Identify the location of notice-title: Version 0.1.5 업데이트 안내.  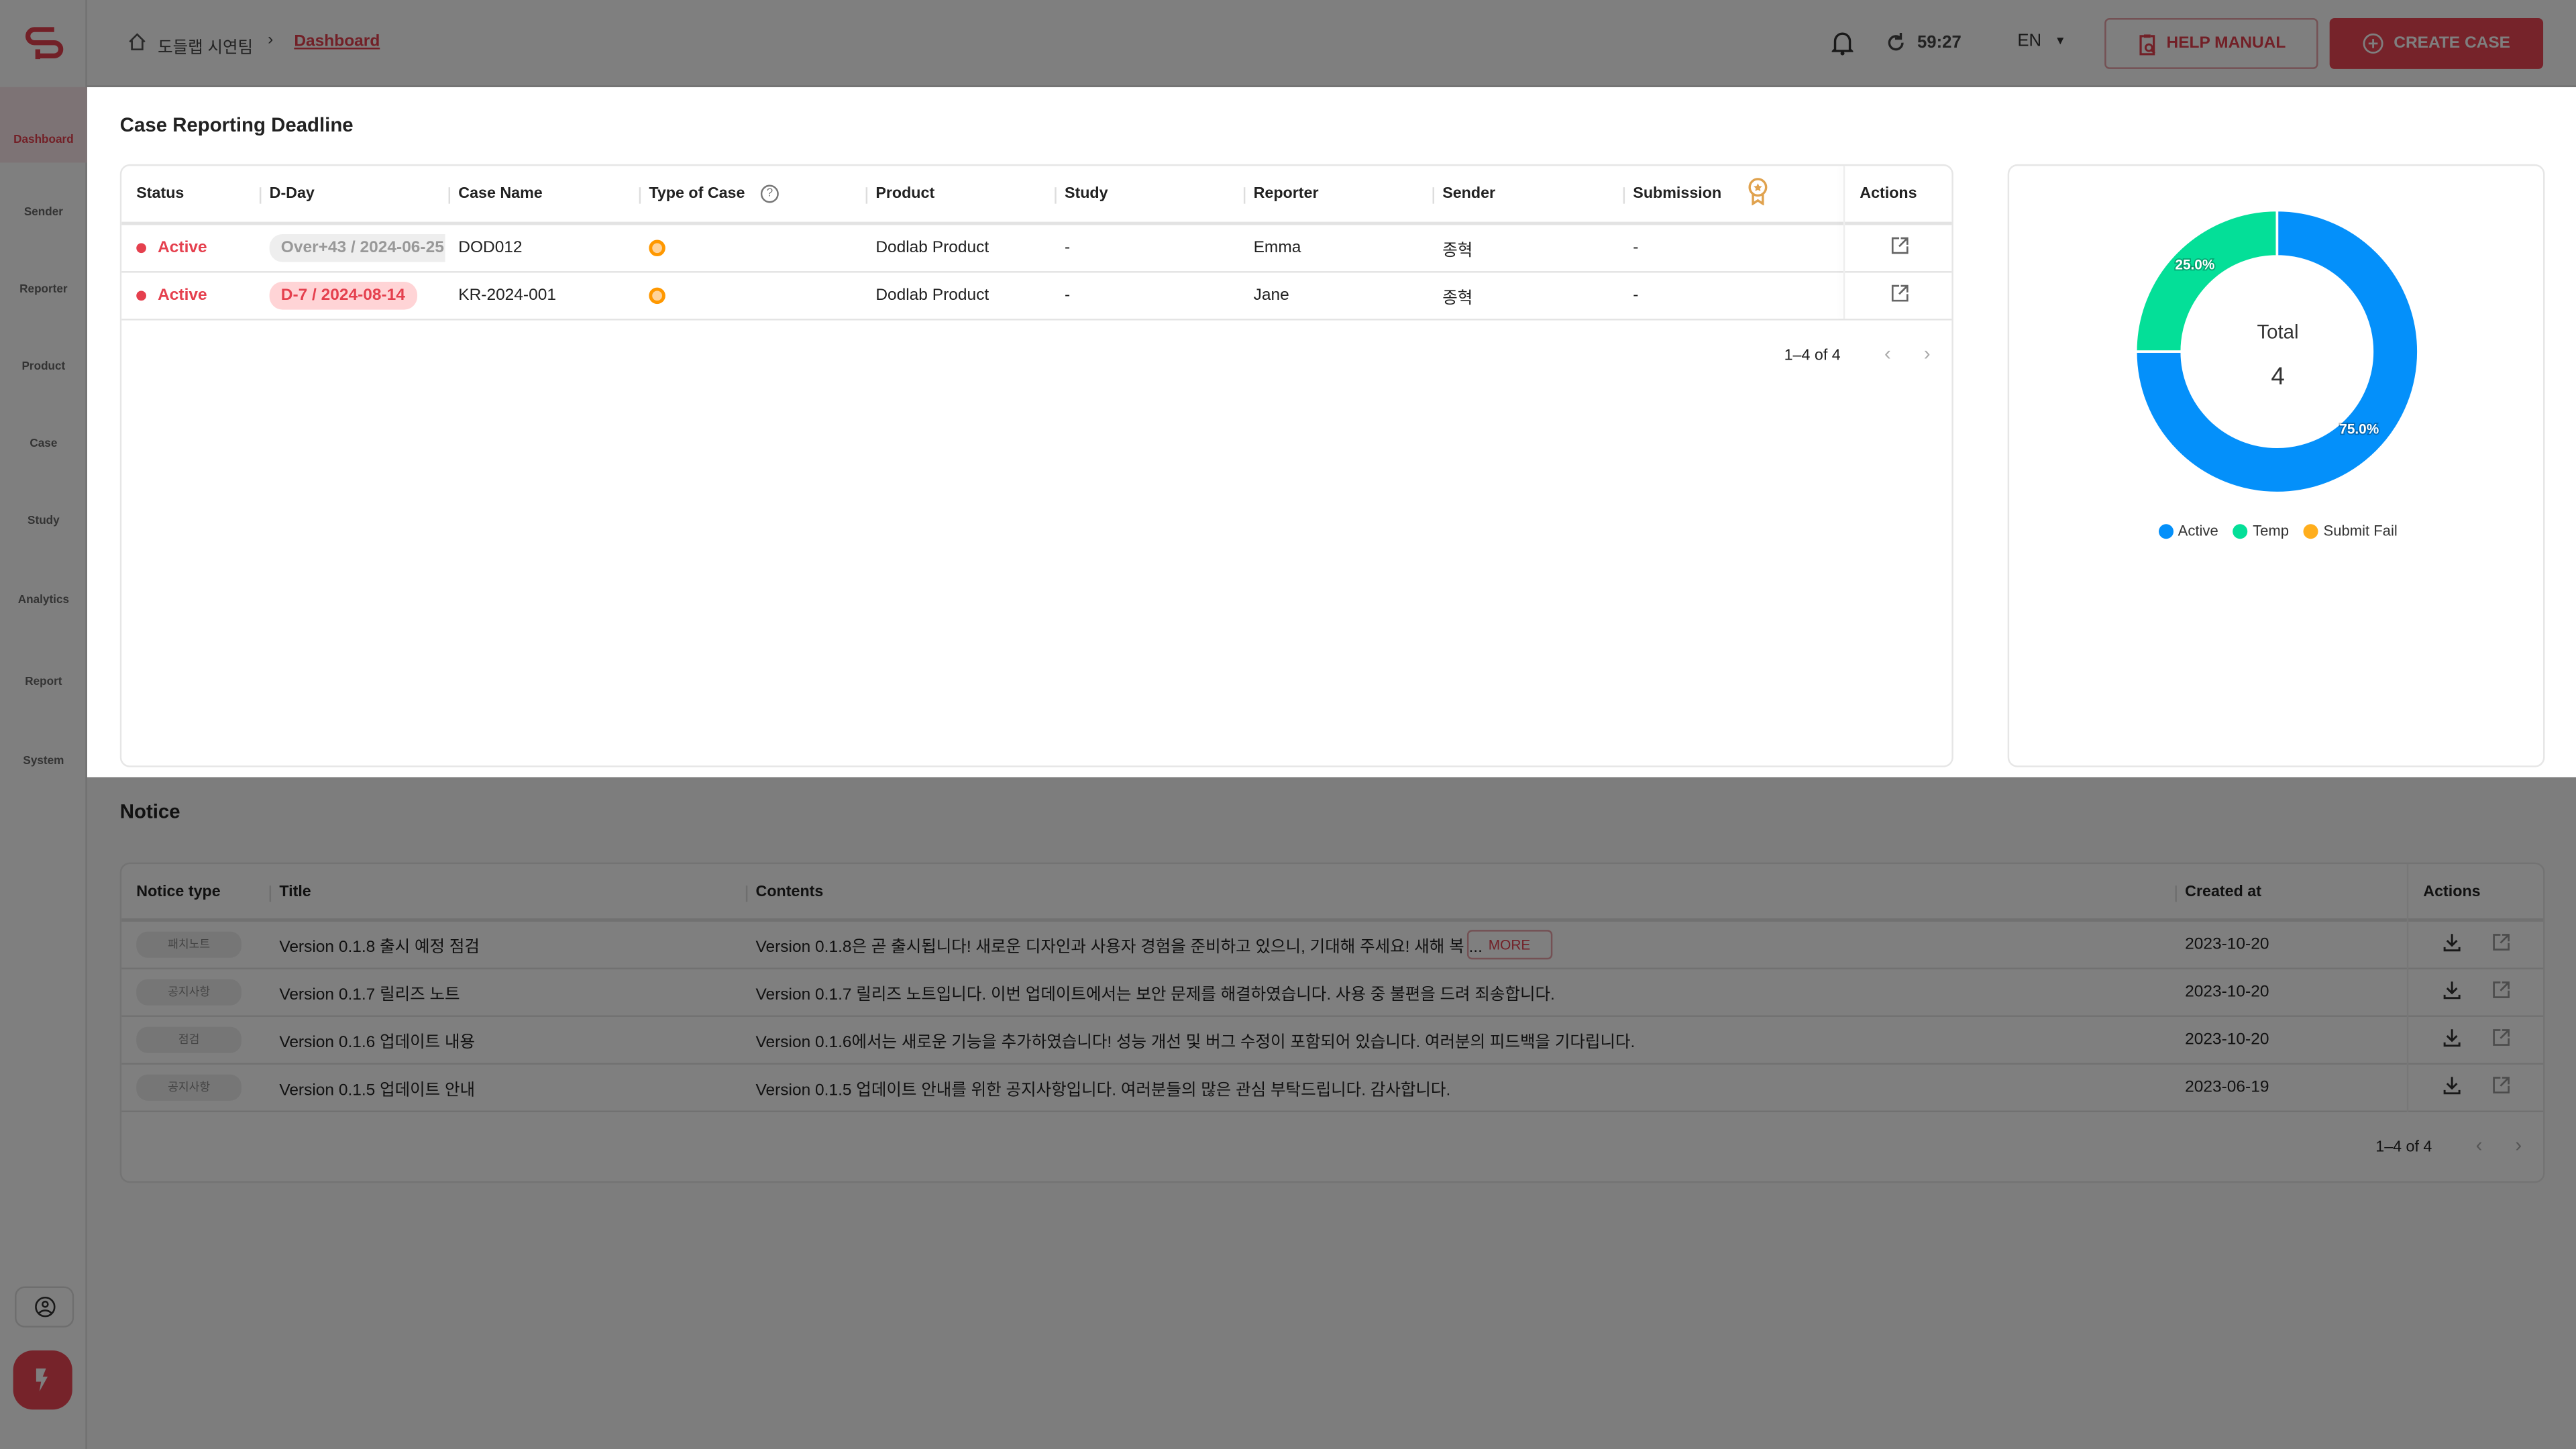
(377, 1087).